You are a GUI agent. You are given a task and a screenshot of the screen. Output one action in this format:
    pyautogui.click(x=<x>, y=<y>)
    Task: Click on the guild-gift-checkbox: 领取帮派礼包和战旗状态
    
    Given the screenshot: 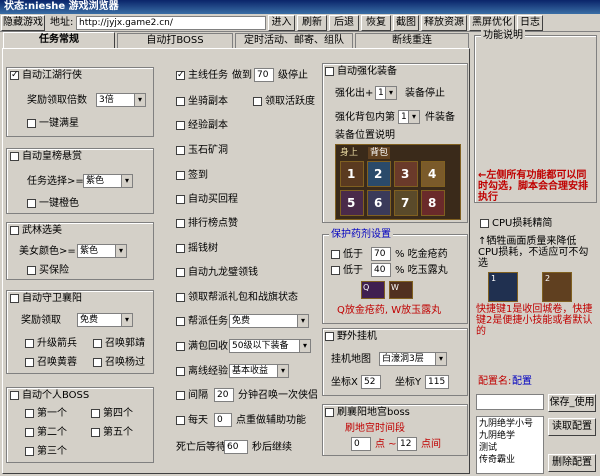 What is the action you would take?
    pyautogui.click(x=237, y=298)
    